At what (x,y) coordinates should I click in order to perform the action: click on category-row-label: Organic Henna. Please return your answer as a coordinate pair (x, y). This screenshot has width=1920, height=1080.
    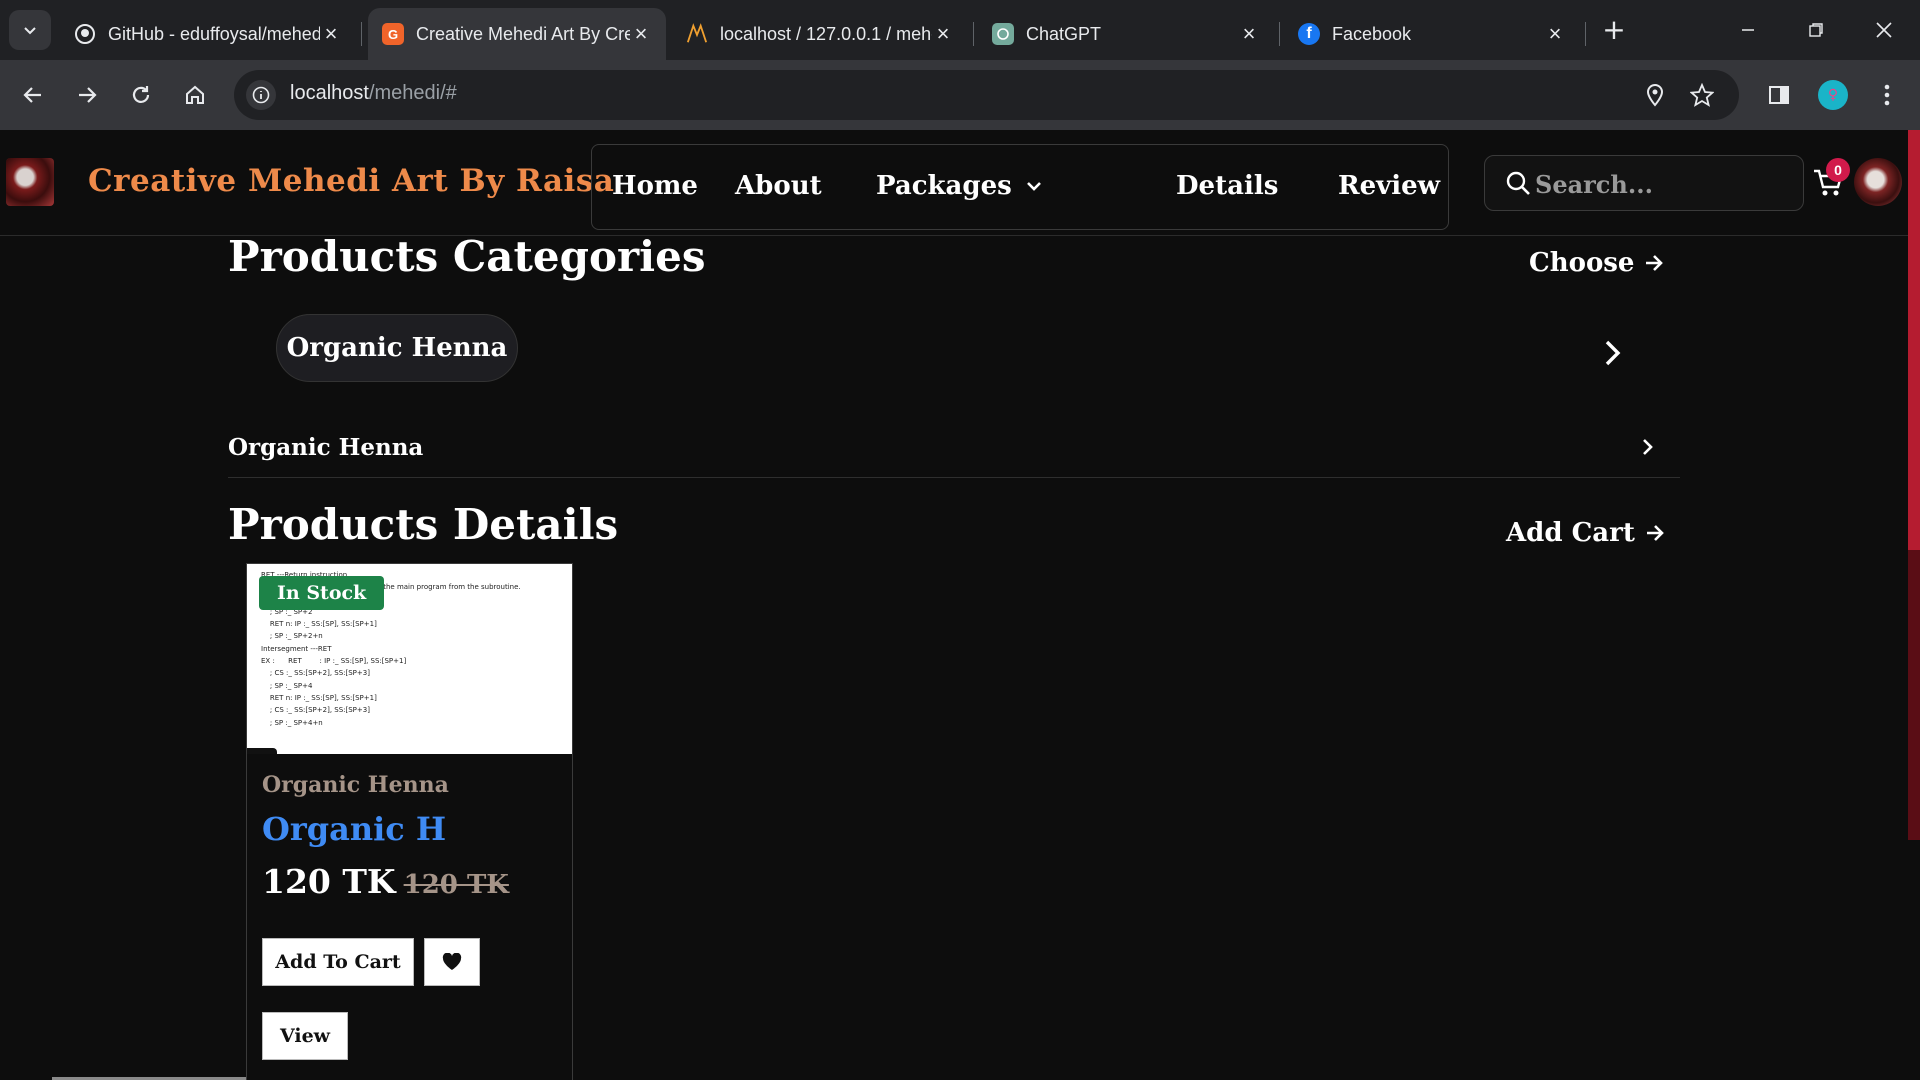
    Looking at the image, I should click on (326, 447).